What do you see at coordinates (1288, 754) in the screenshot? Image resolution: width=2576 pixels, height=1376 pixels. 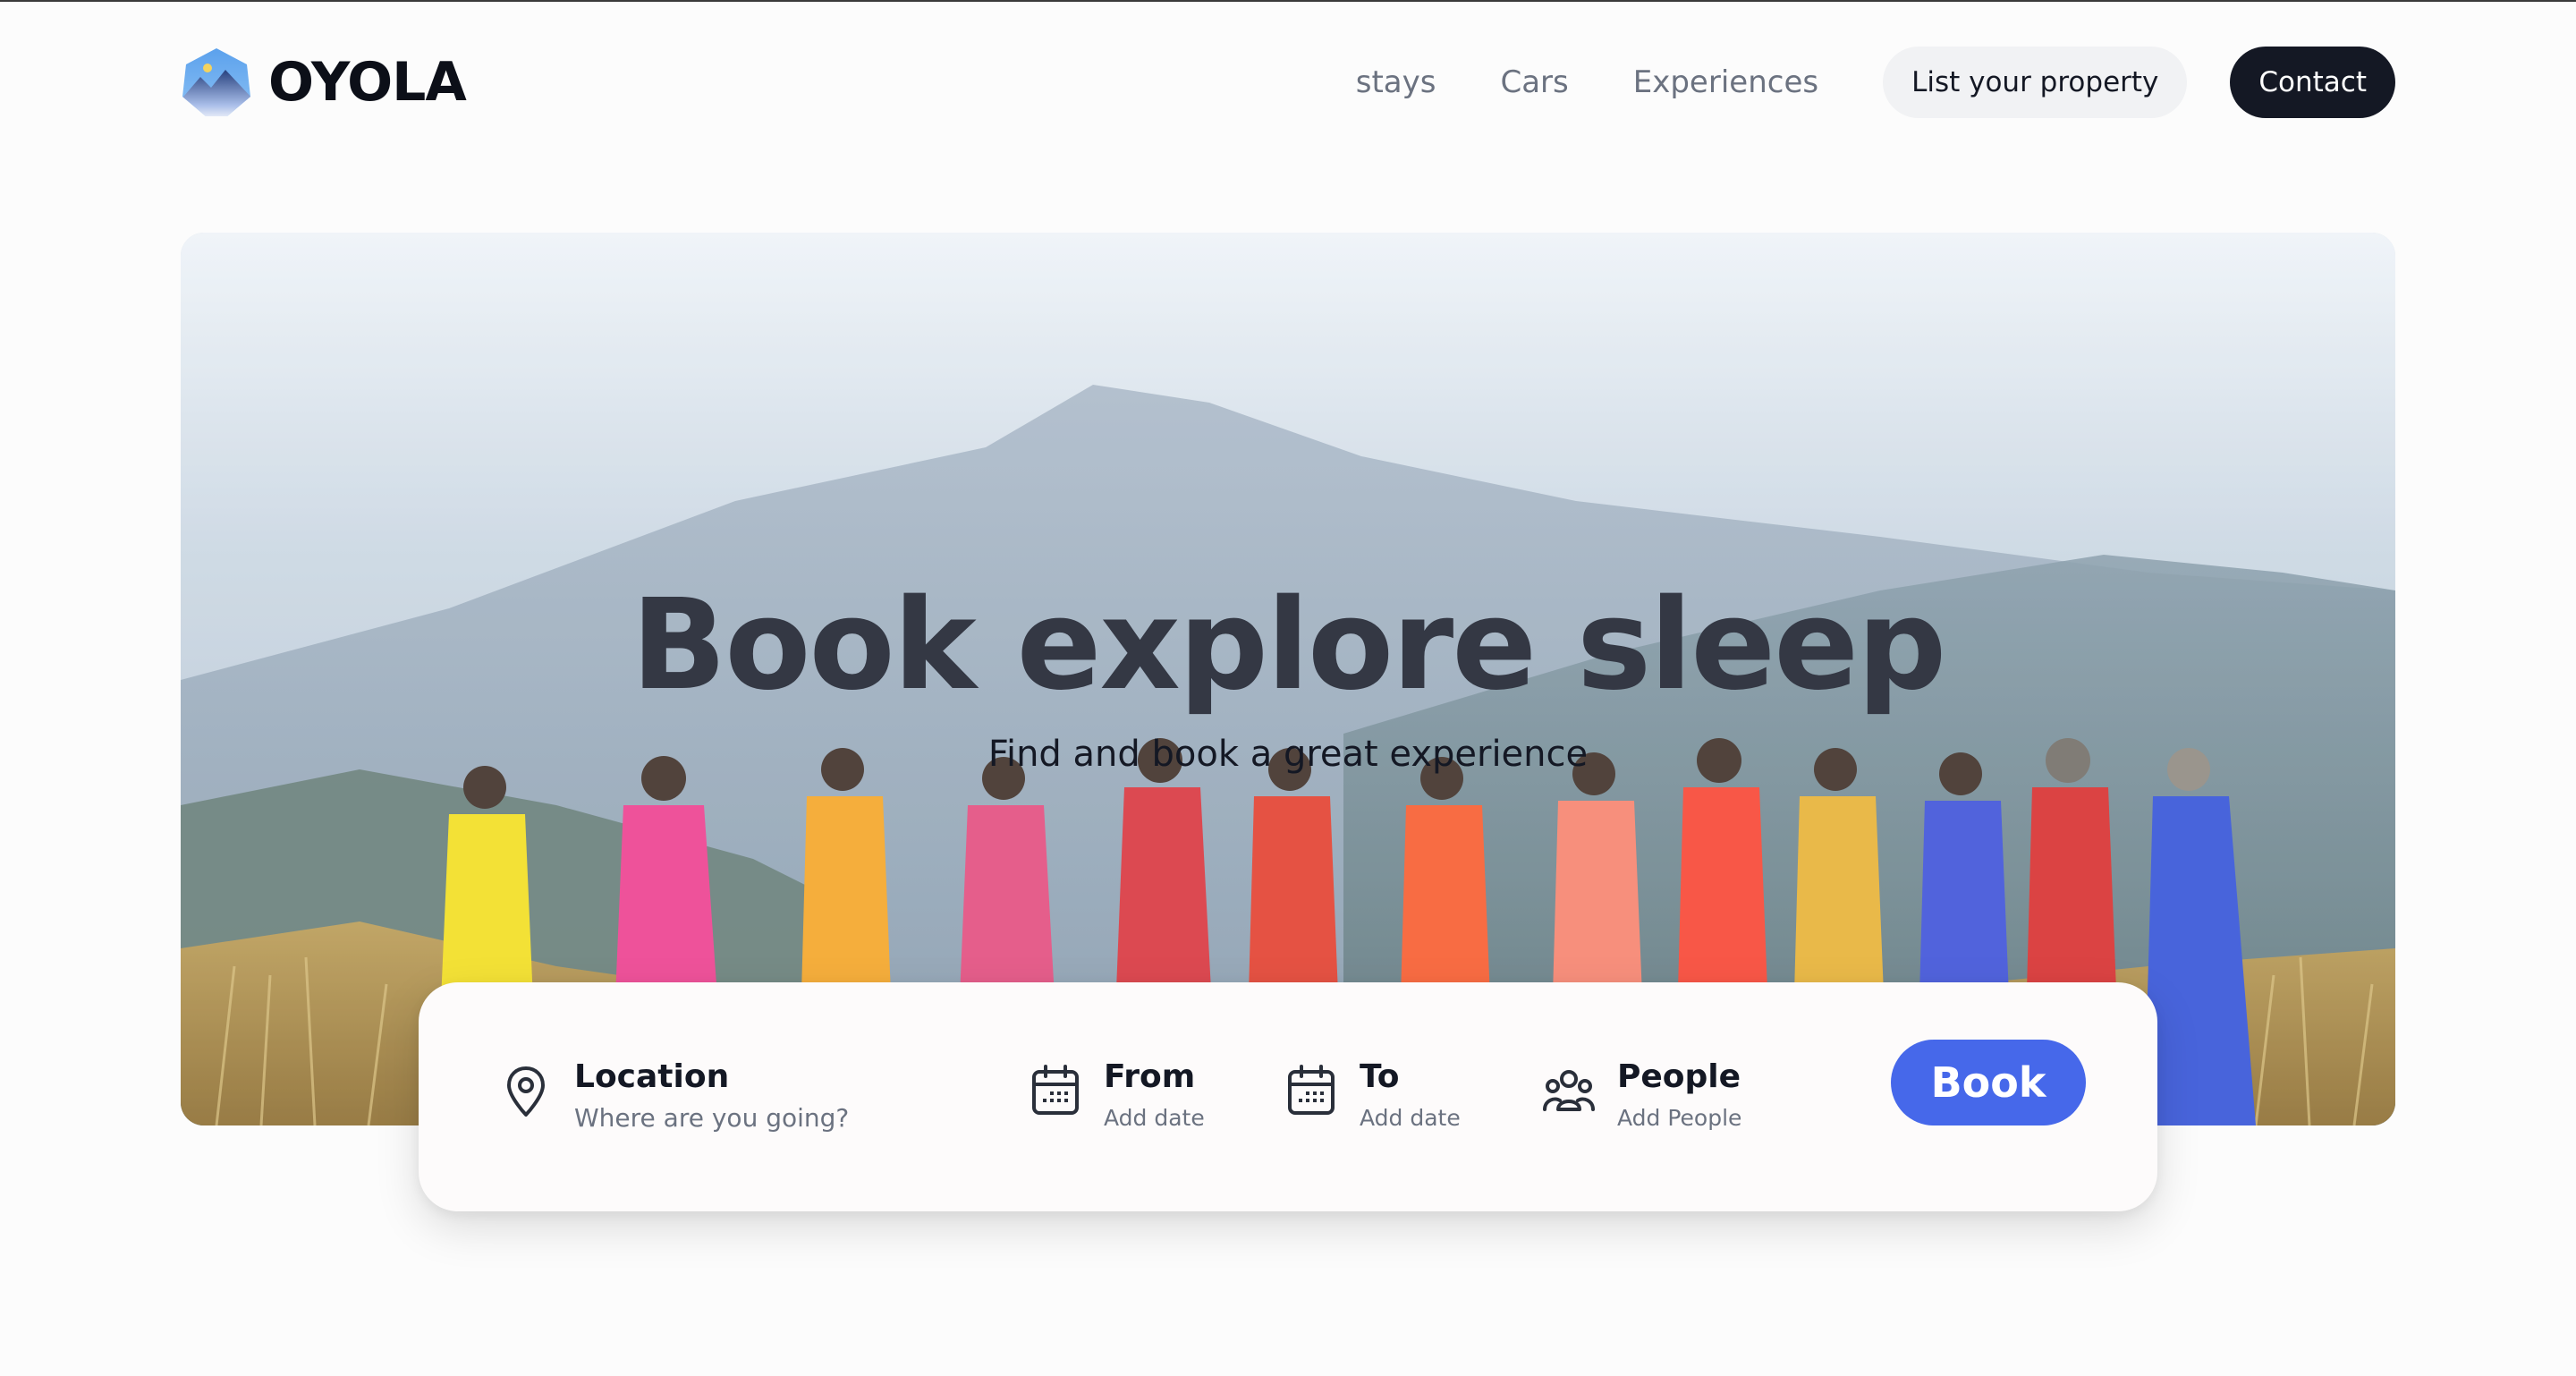 I see `hero-subtitle: Find and book a great experience` at bounding box center [1288, 754].